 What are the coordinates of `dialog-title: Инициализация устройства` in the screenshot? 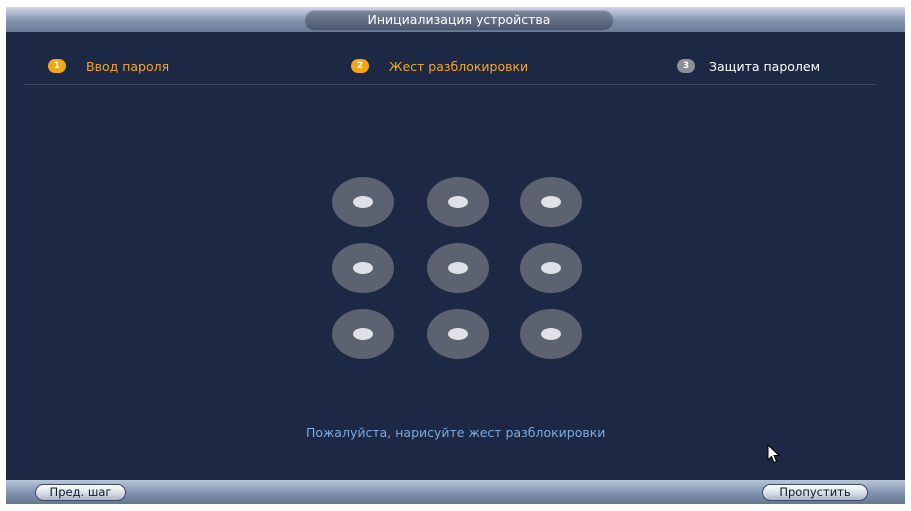 It's located at (459, 19).